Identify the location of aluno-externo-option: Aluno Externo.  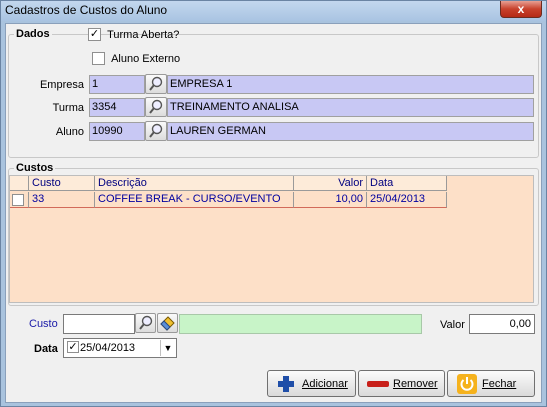
(136, 58).